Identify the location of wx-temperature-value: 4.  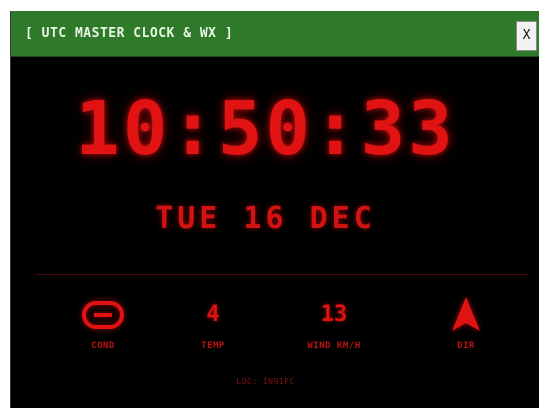
(213, 314).